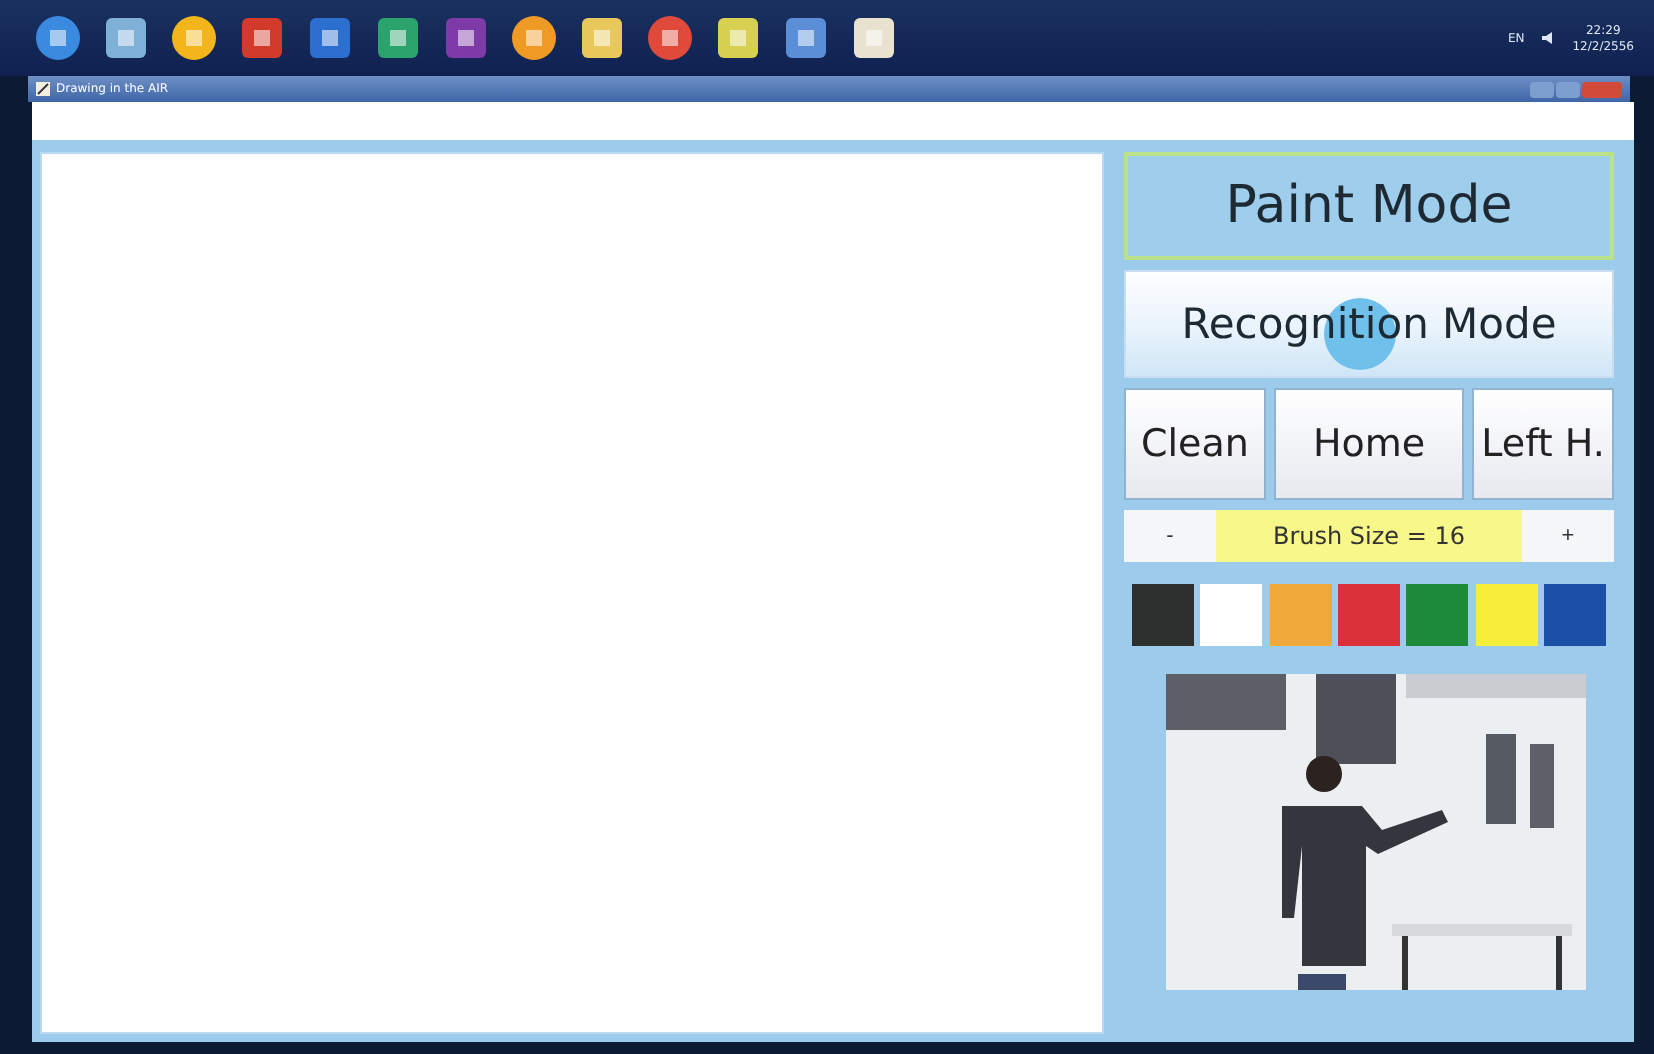 The width and height of the screenshot is (1654, 1054). Describe the element at coordinates (1369, 444) in the screenshot. I see `action-button: Home` at that location.